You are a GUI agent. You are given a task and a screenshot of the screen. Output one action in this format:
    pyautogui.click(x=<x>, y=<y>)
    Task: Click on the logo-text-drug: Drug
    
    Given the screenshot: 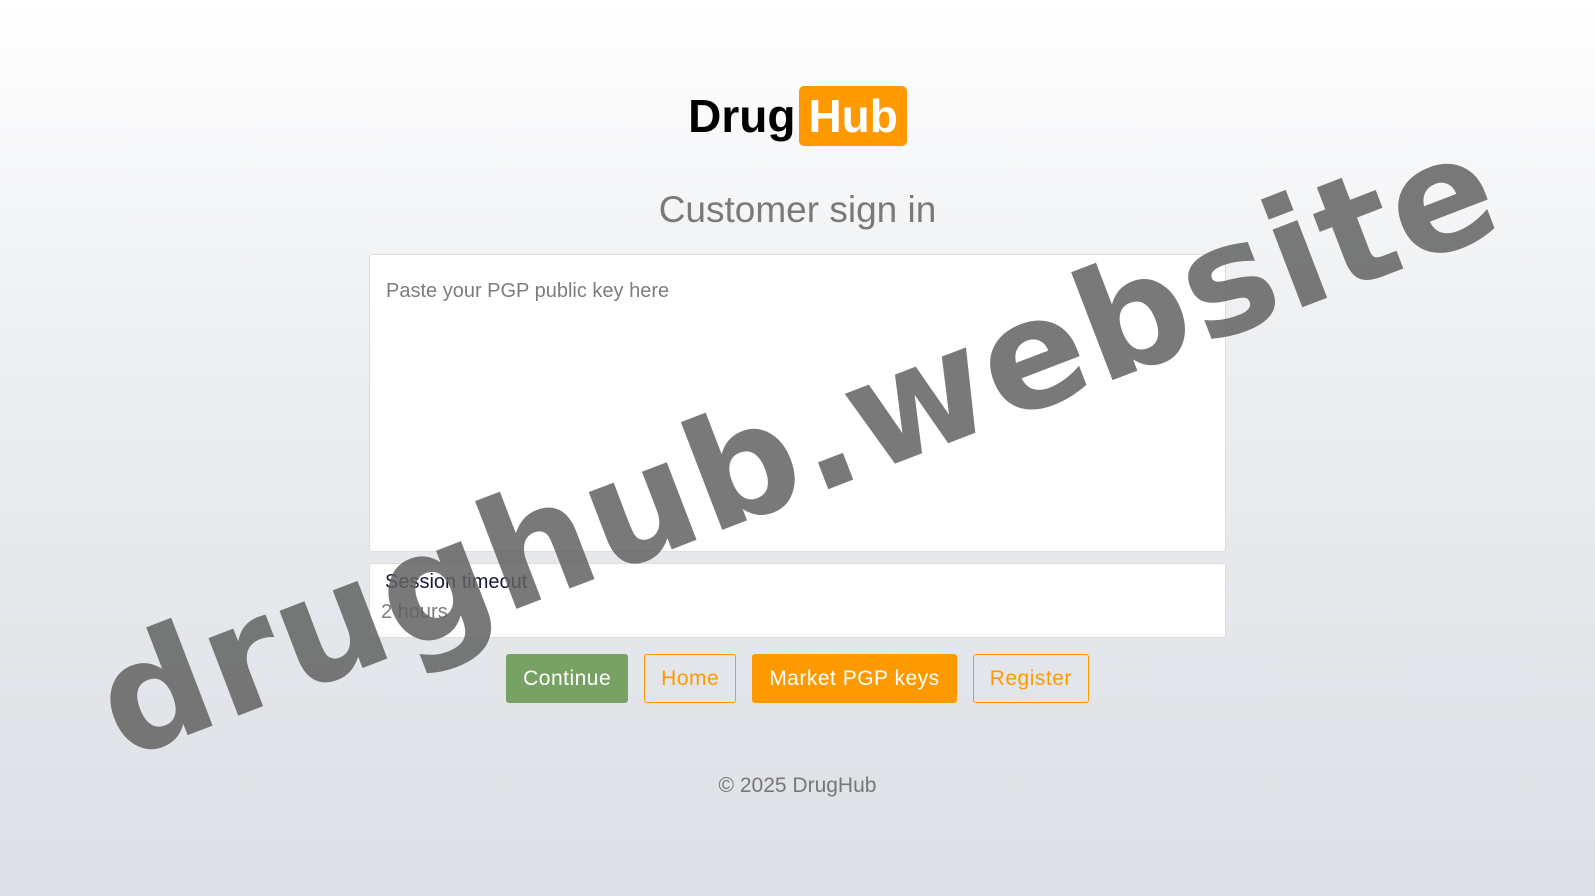 What is the action you would take?
    pyautogui.click(x=742, y=116)
    